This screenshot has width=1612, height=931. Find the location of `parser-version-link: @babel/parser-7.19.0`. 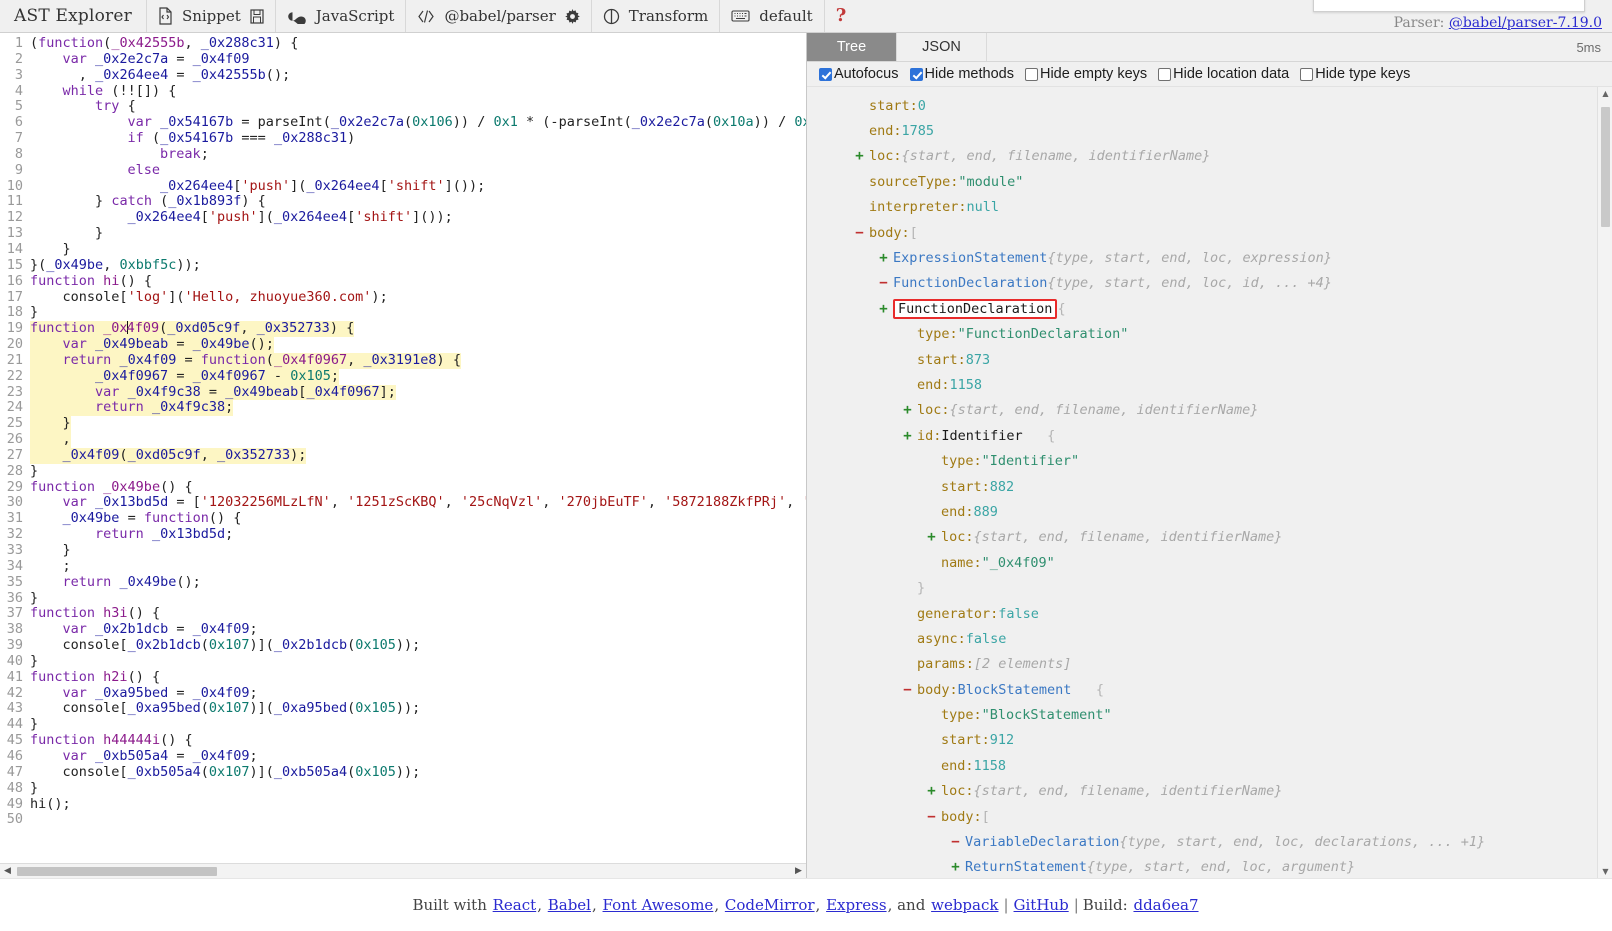

parser-version-link: @babel/parser-7.19.0 is located at coordinates (1525, 23).